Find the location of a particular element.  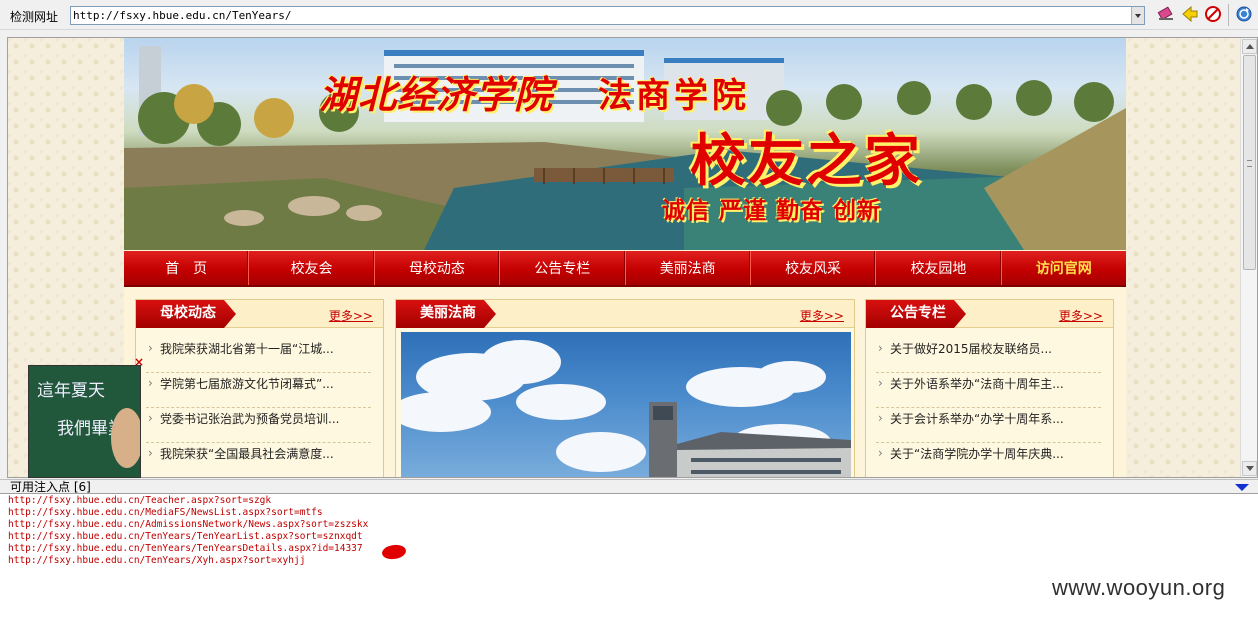

scroll-thumb is located at coordinates (1249, 162).